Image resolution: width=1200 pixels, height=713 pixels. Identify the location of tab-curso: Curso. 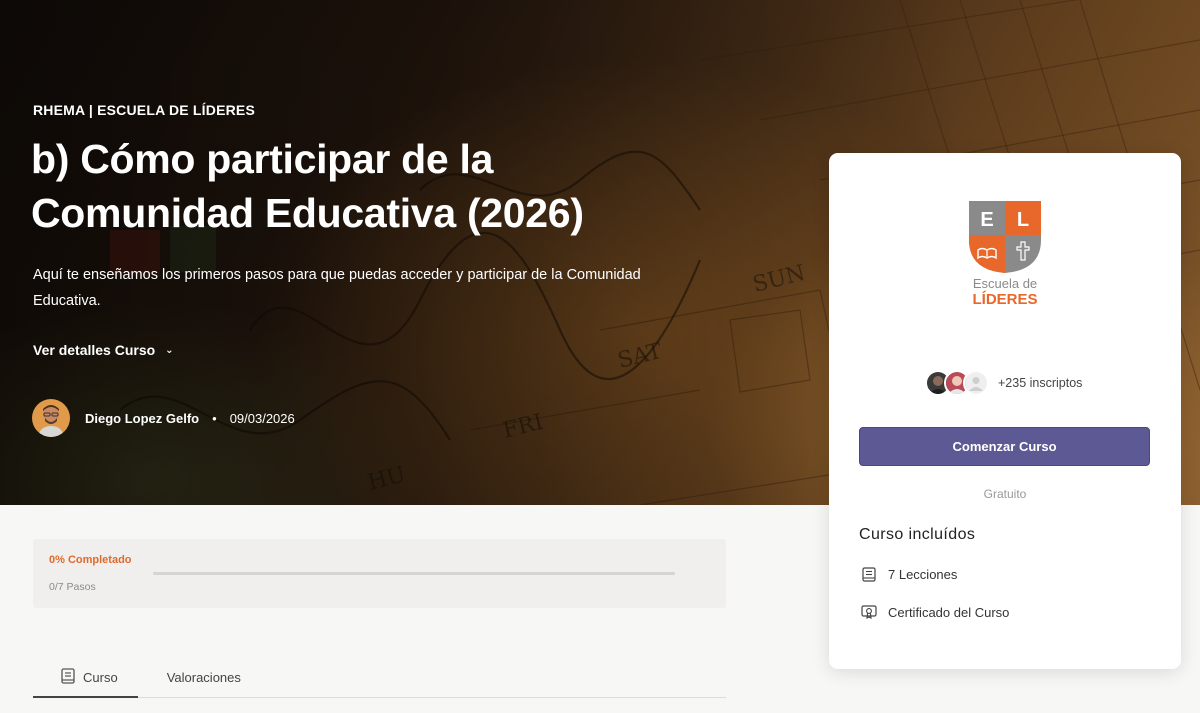
(85, 678).